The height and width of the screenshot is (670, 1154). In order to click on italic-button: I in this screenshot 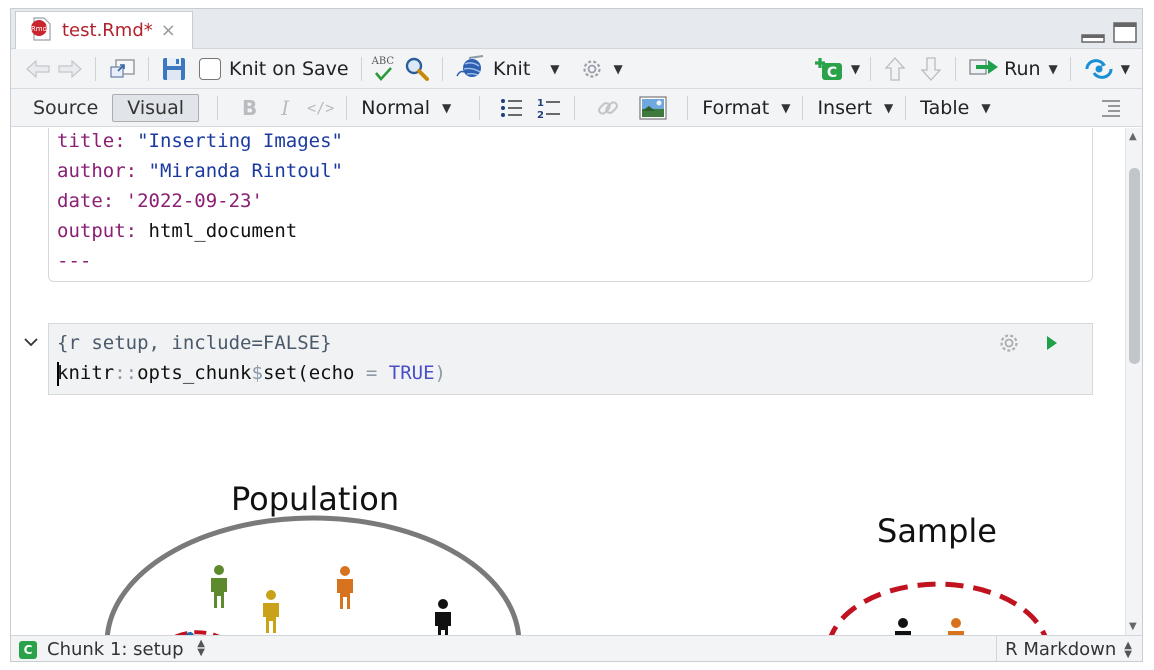, I will do `click(285, 108)`.